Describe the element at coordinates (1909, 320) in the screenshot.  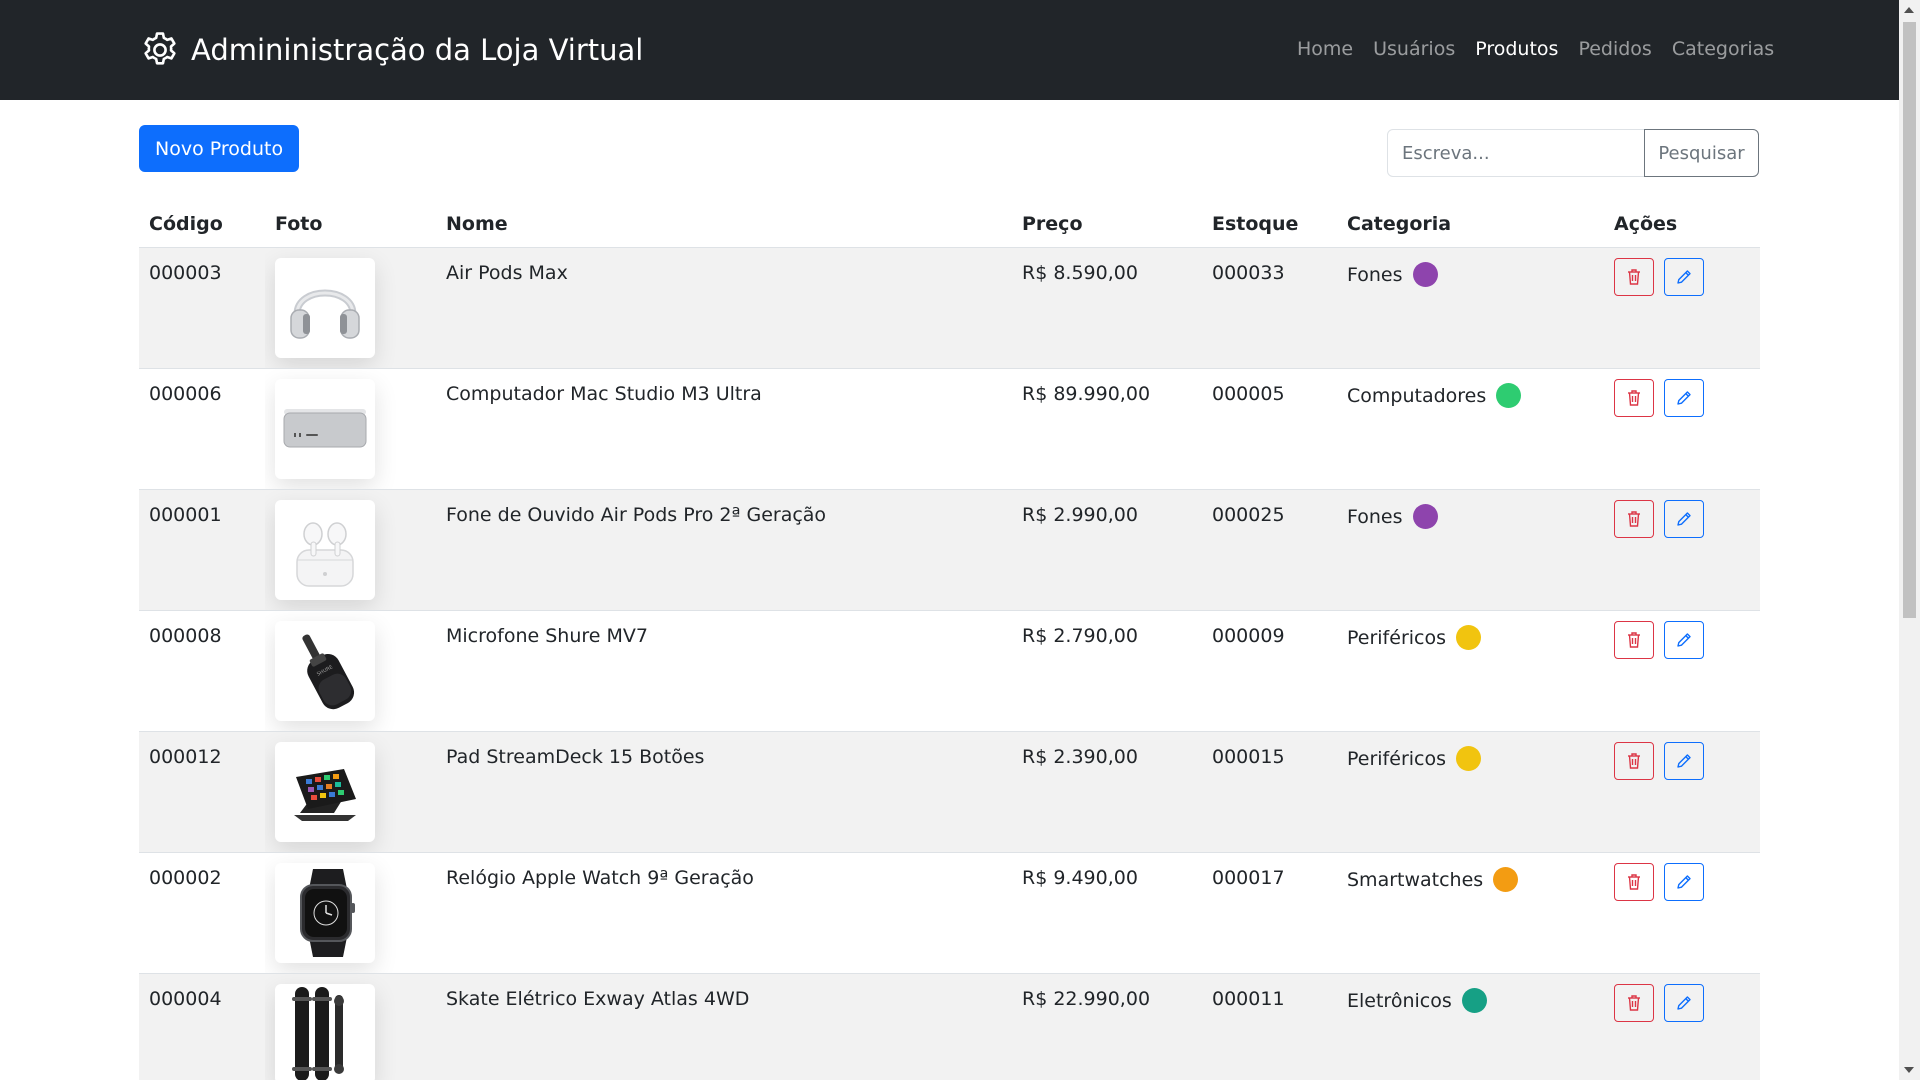
I see `scroll-thumb` at that location.